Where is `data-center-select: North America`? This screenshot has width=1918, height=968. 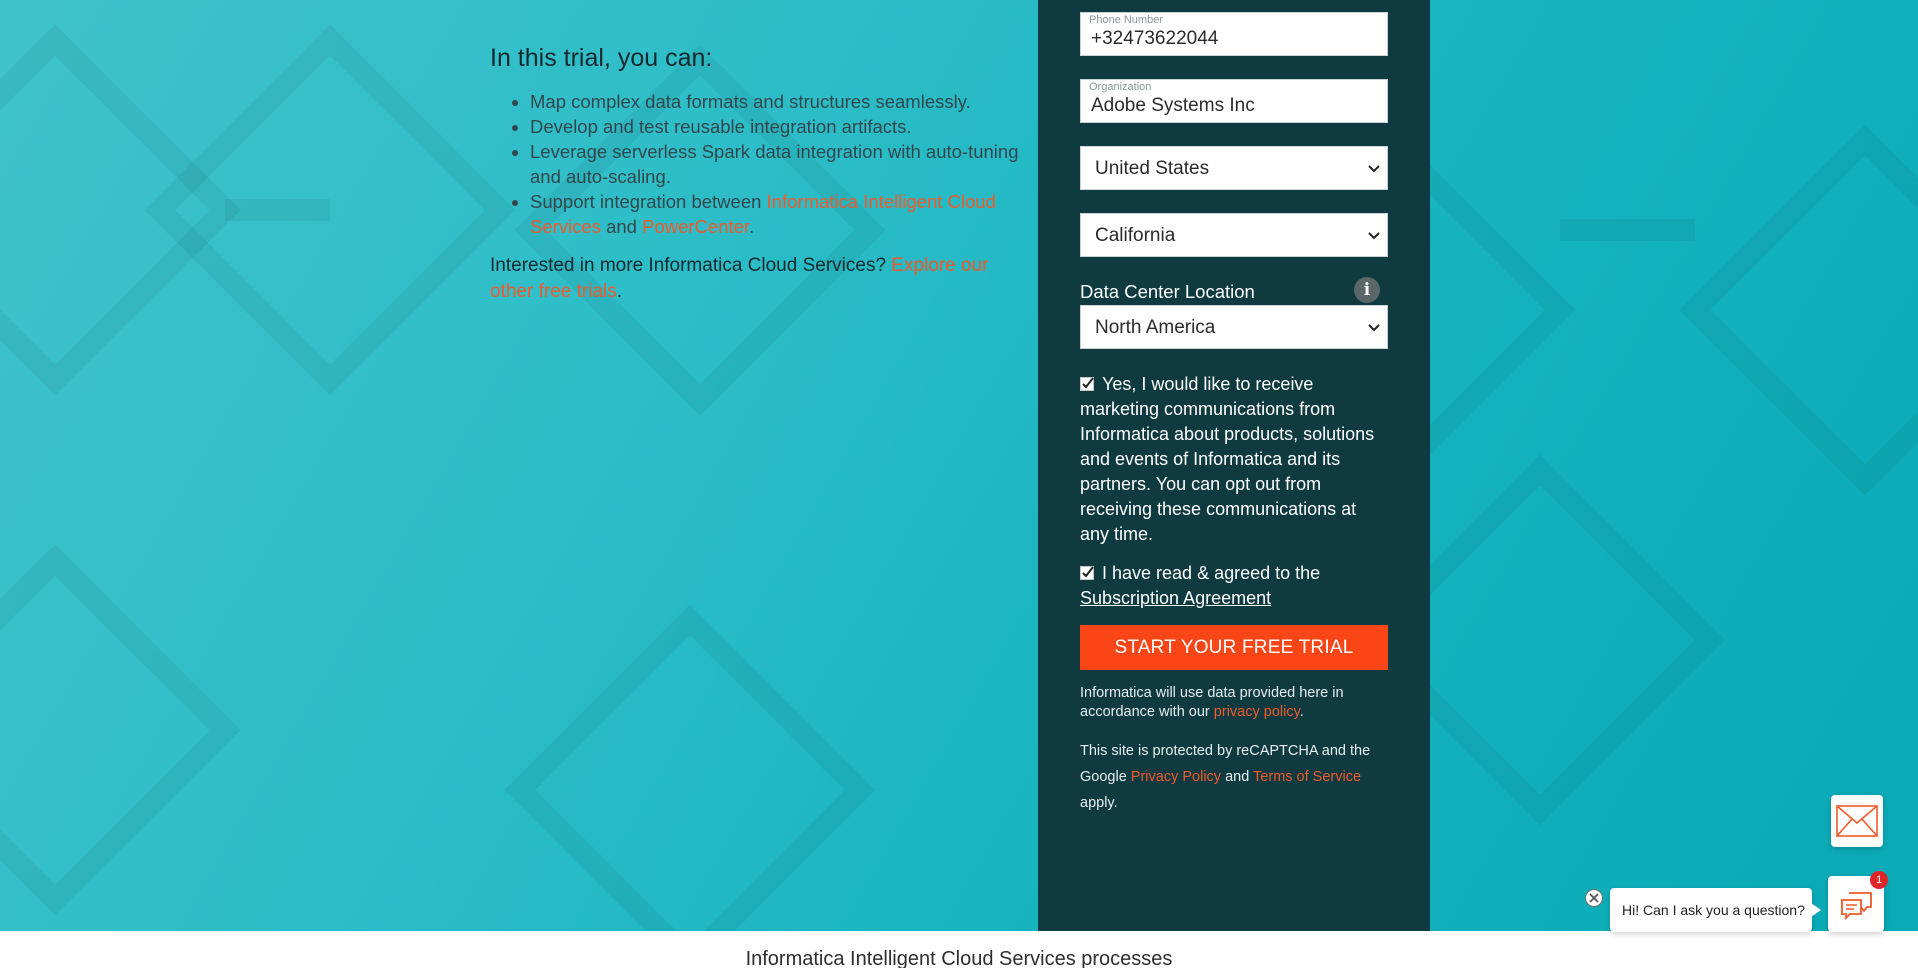
data-center-select: North America is located at coordinates (1234, 327).